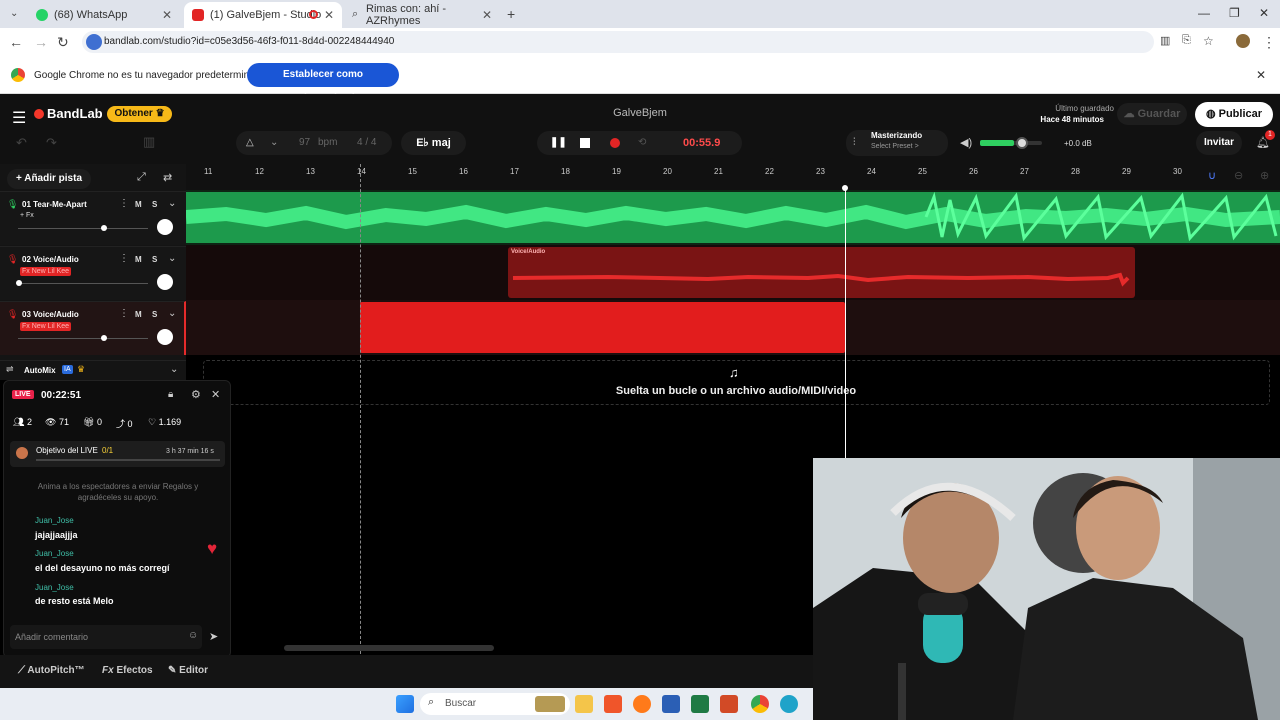 The height and width of the screenshot is (720, 1280). Describe the element at coordinates (1234, 13) in the screenshot. I see `restore-icon: ❐` at that location.